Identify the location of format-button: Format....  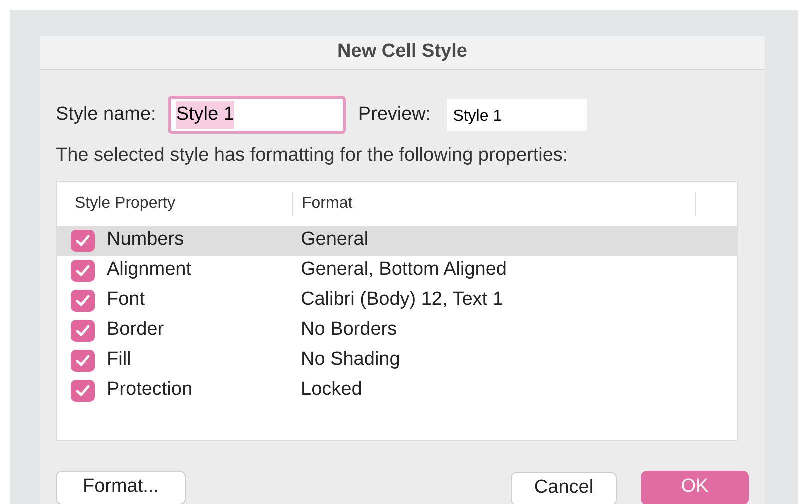
(121, 487).